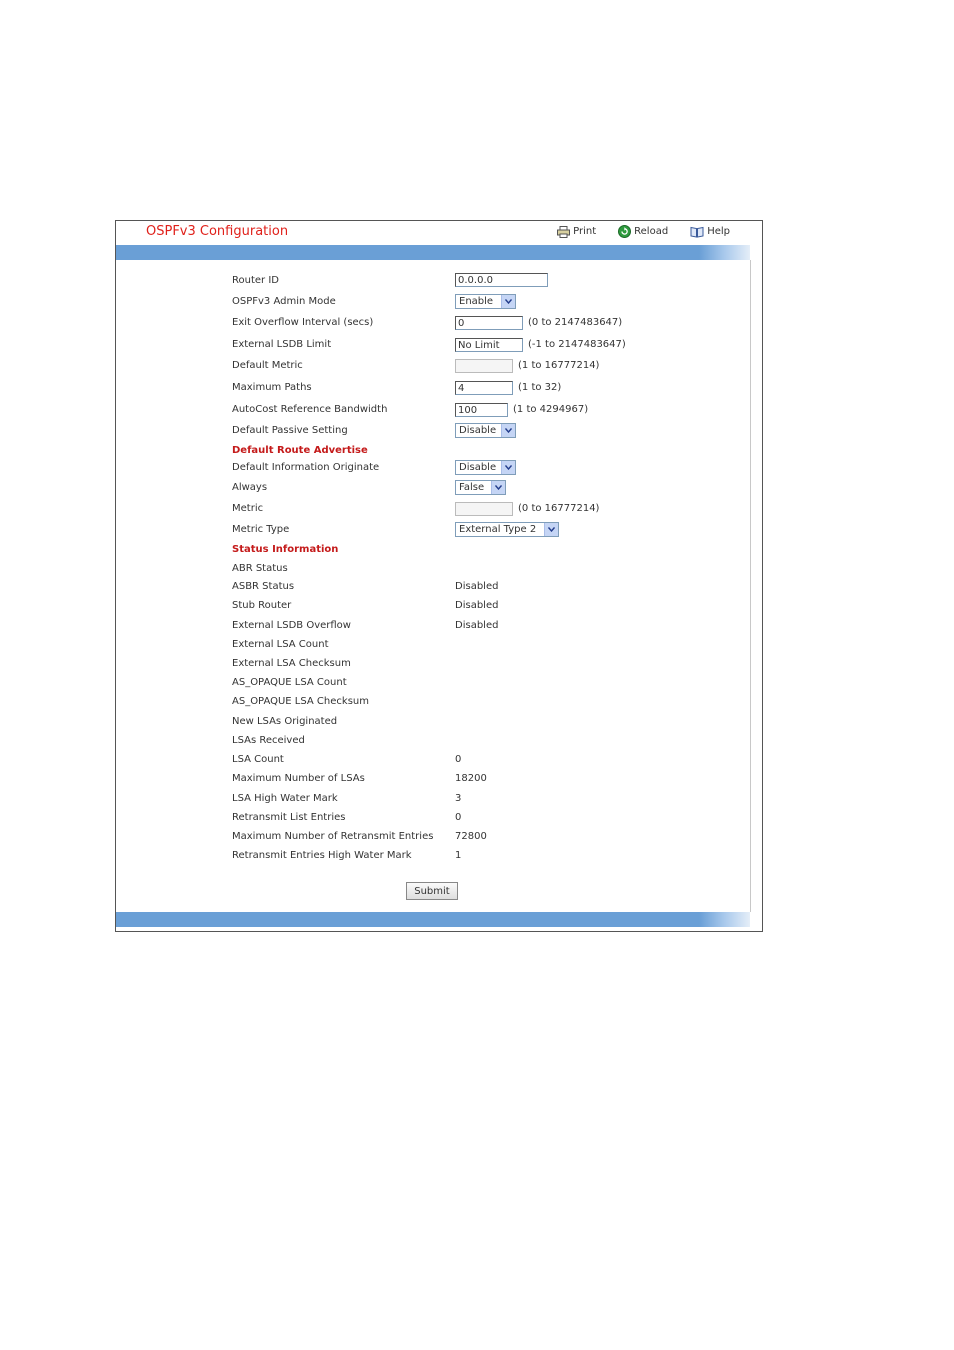 The image size is (954, 1350). What do you see at coordinates (489, 345) in the screenshot?
I see `lsdb-limit-input` at bounding box center [489, 345].